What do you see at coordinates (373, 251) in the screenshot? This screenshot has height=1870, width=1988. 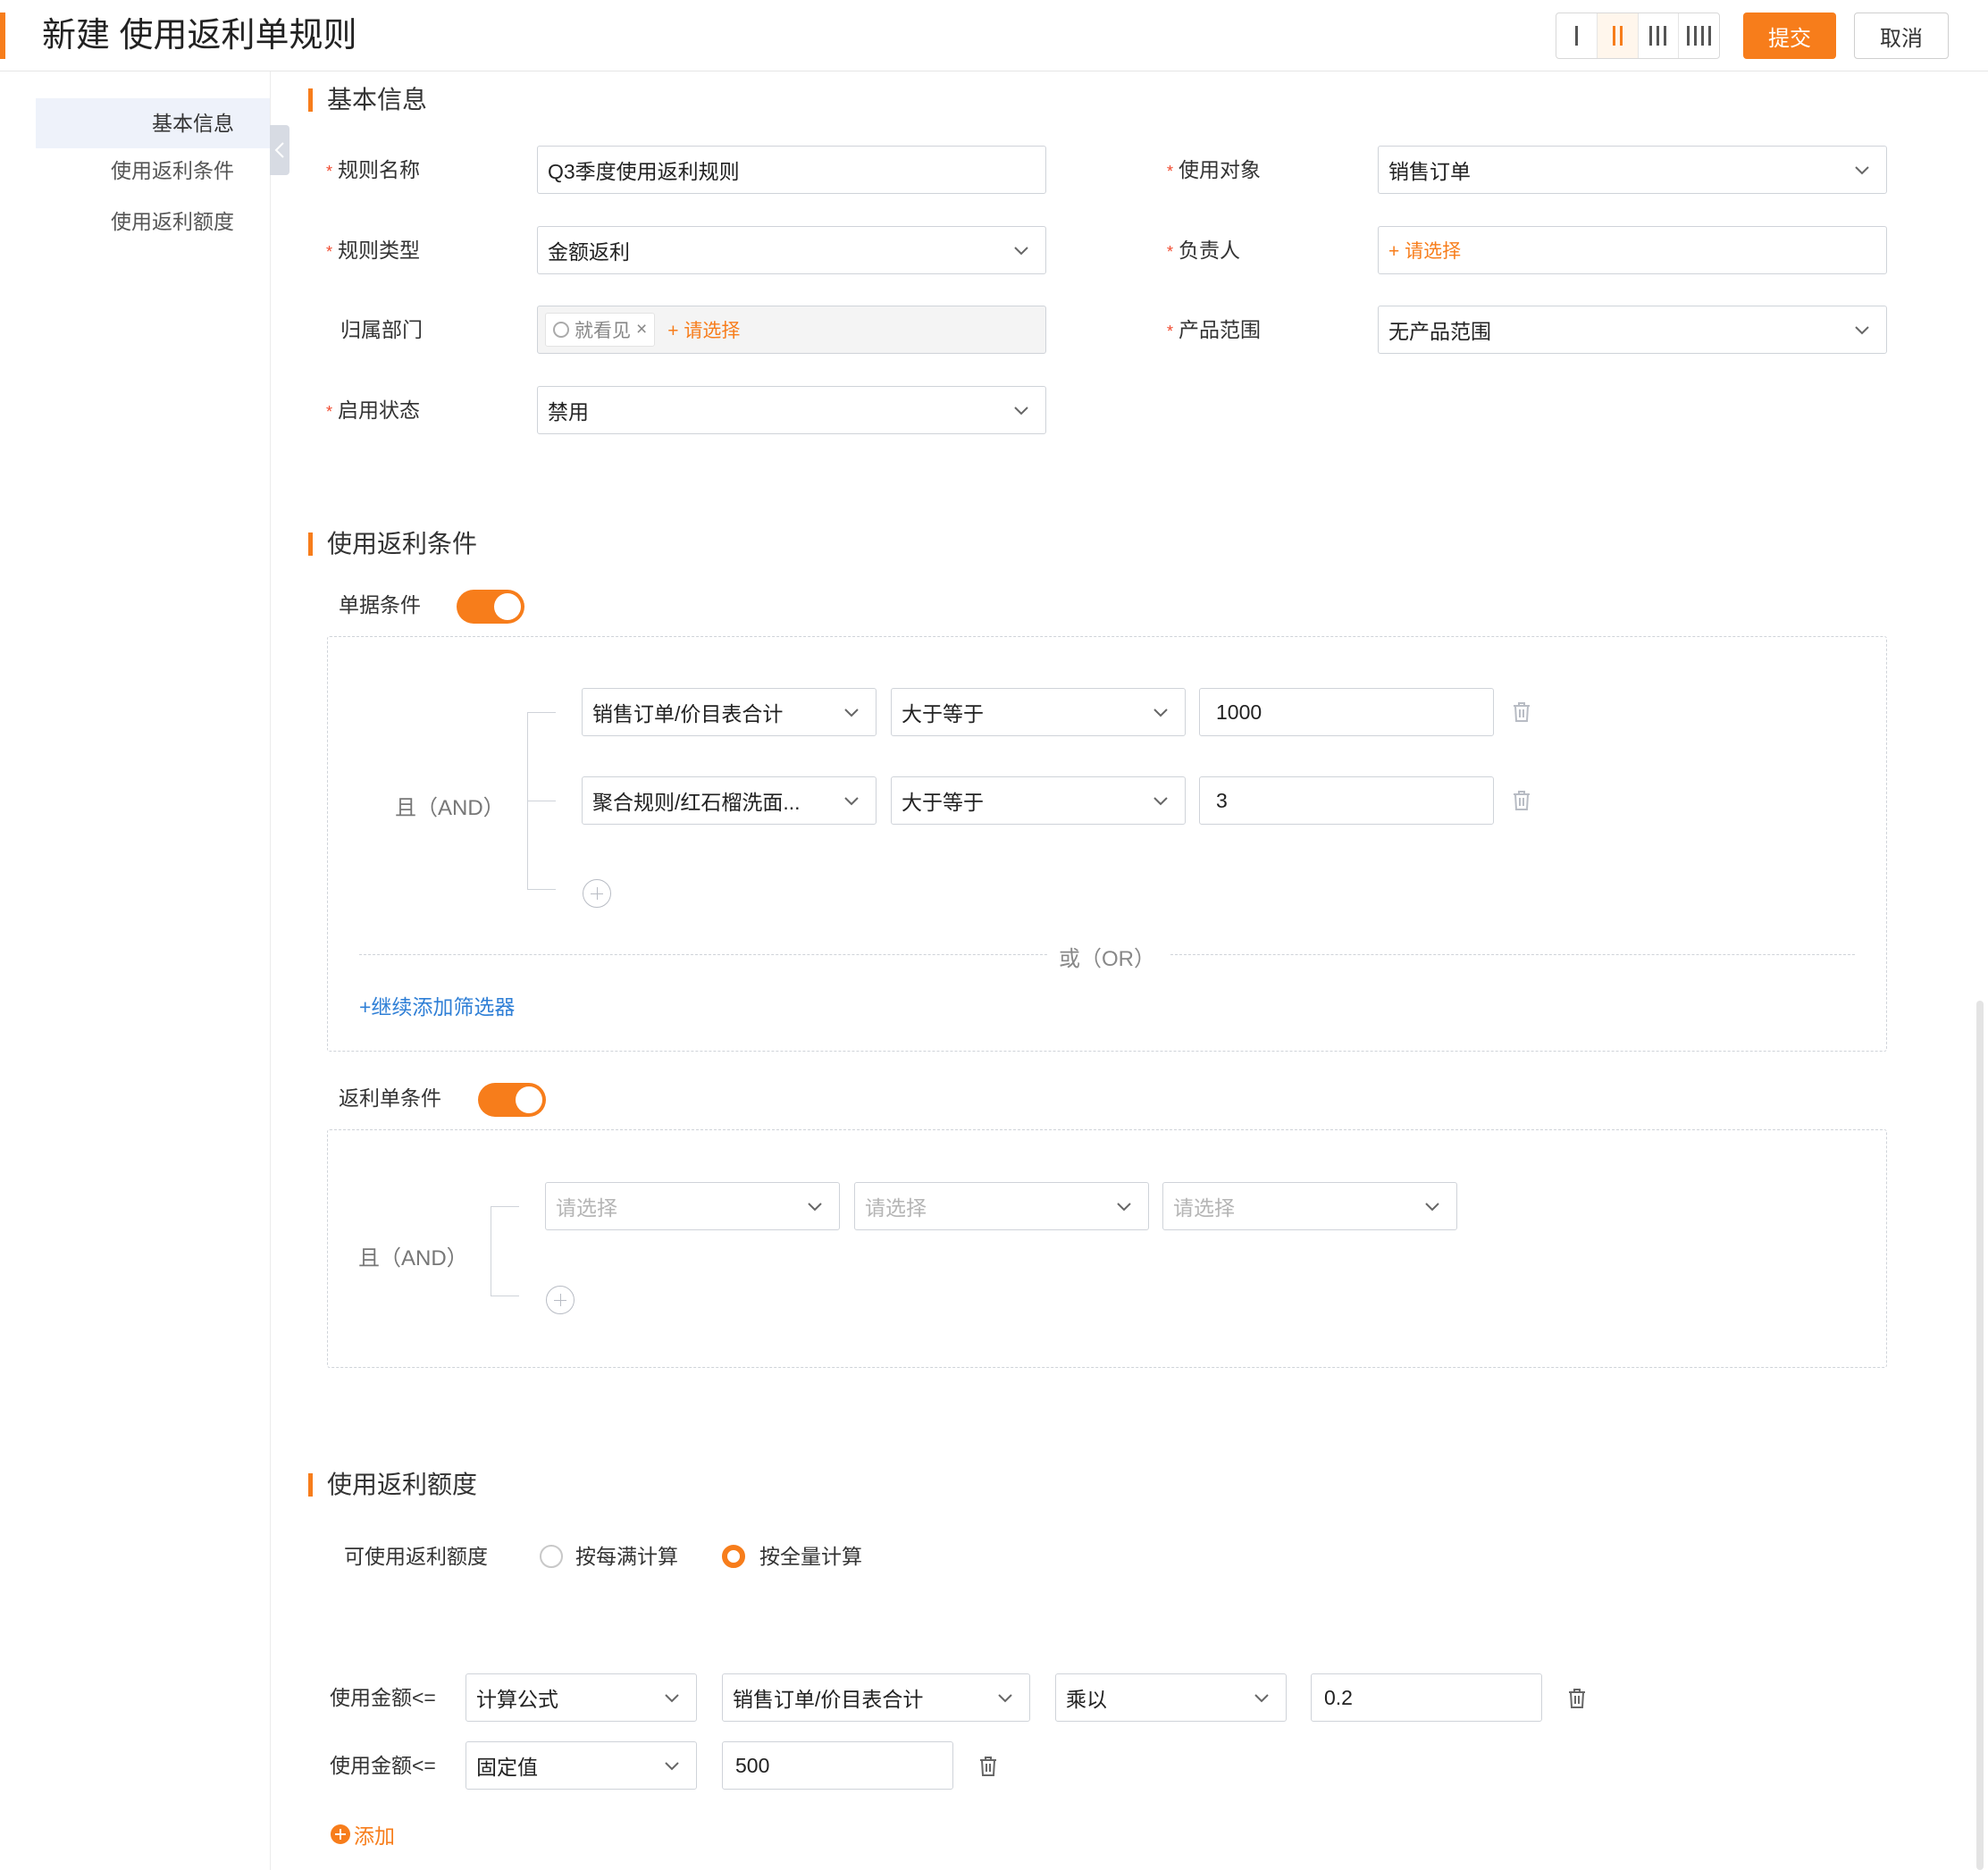 I see `rule-type-label: * 规则类型` at bounding box center [373, 251].